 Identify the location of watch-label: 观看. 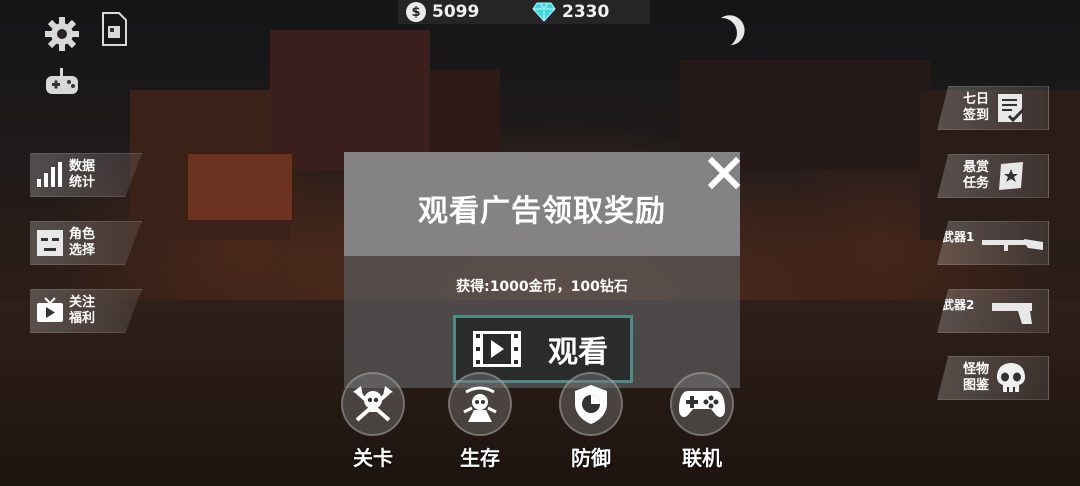
(578, 352).